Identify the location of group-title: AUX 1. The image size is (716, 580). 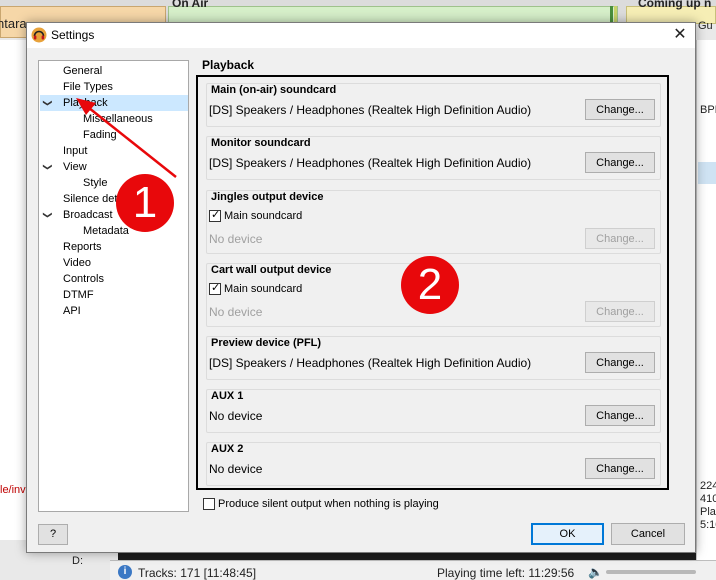
(227, 396).